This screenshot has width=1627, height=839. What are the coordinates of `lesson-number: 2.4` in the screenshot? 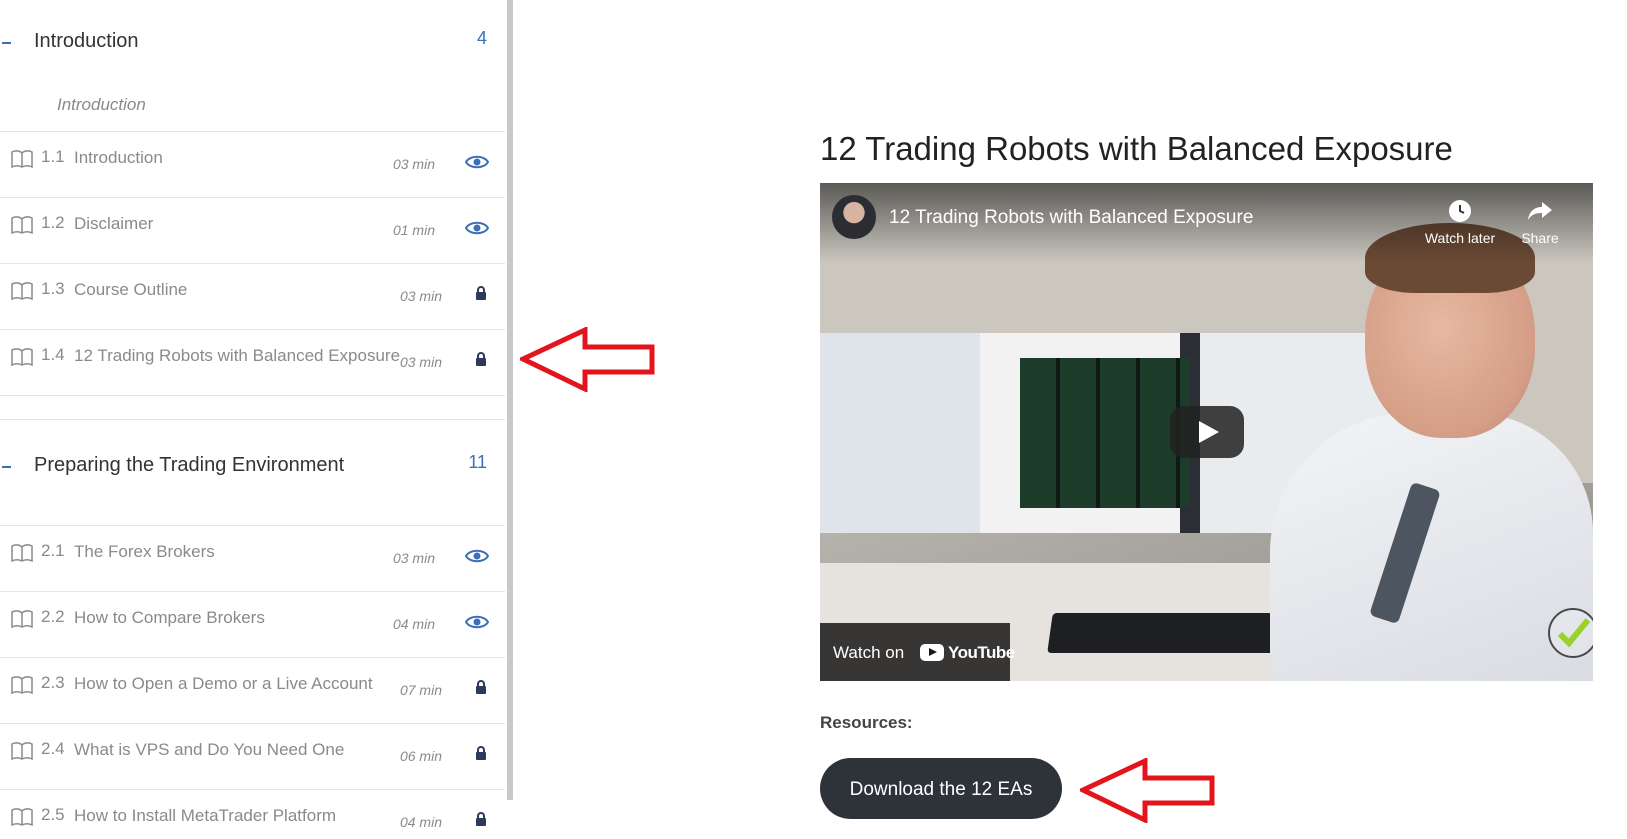 It's located at (53, 748).